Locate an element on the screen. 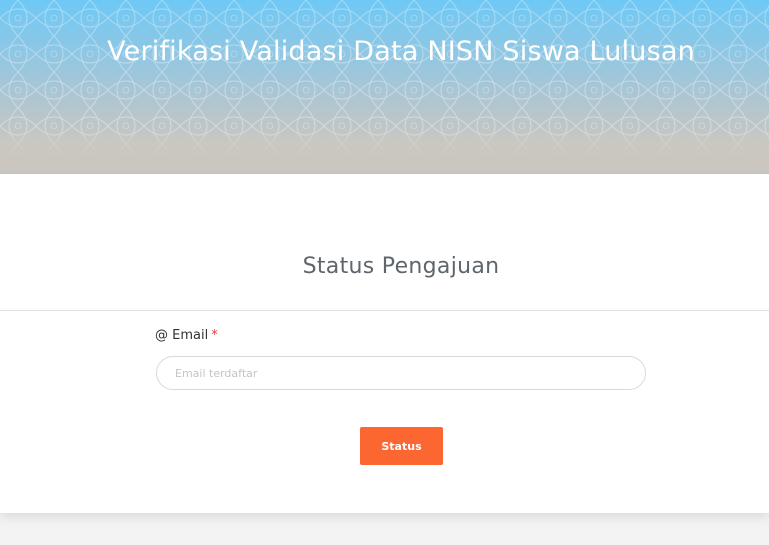 This screenshot has height=545, width=769. required-marker: * is located at coordinates (214, 335).